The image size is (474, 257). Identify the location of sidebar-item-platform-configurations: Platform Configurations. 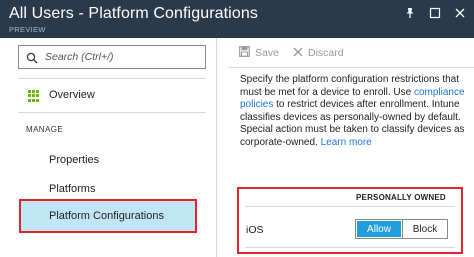
(108, 216).